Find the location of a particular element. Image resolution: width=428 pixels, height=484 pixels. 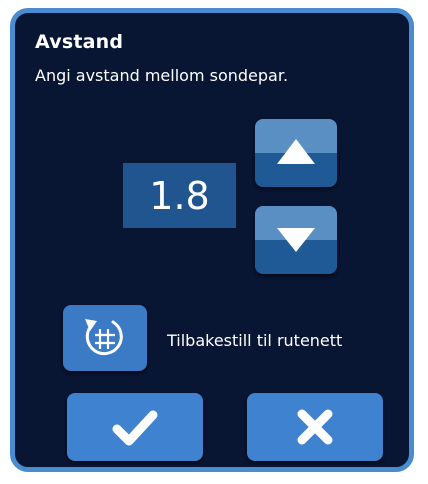

triangle-up-icon is located at coordinates (296, 151).